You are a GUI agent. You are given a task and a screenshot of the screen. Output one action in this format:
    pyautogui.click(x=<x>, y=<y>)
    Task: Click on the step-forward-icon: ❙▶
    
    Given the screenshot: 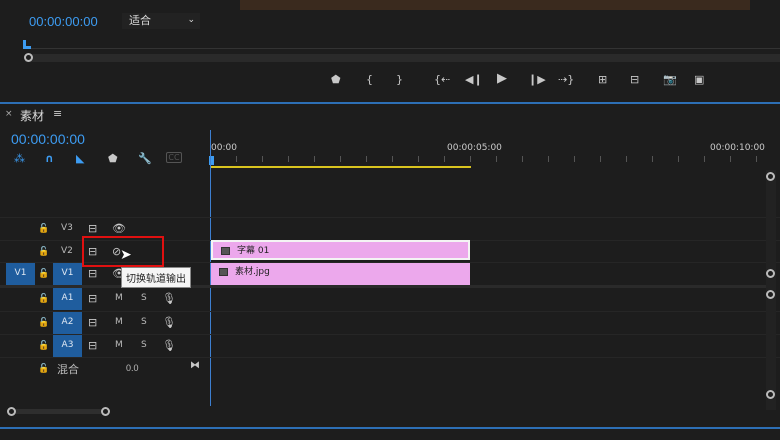 What is the action you would take?
    pyautogui.click(x=537, y=80)
    